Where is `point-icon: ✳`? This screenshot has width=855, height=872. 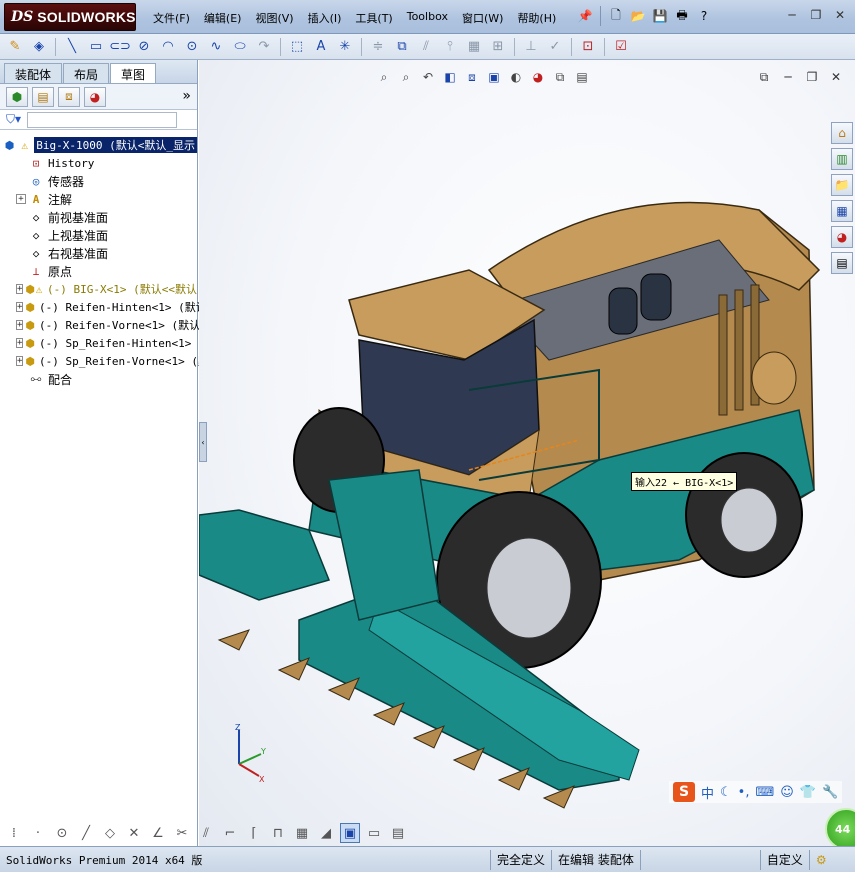 point-icon: ✳ is located at coordinates (345, 47).